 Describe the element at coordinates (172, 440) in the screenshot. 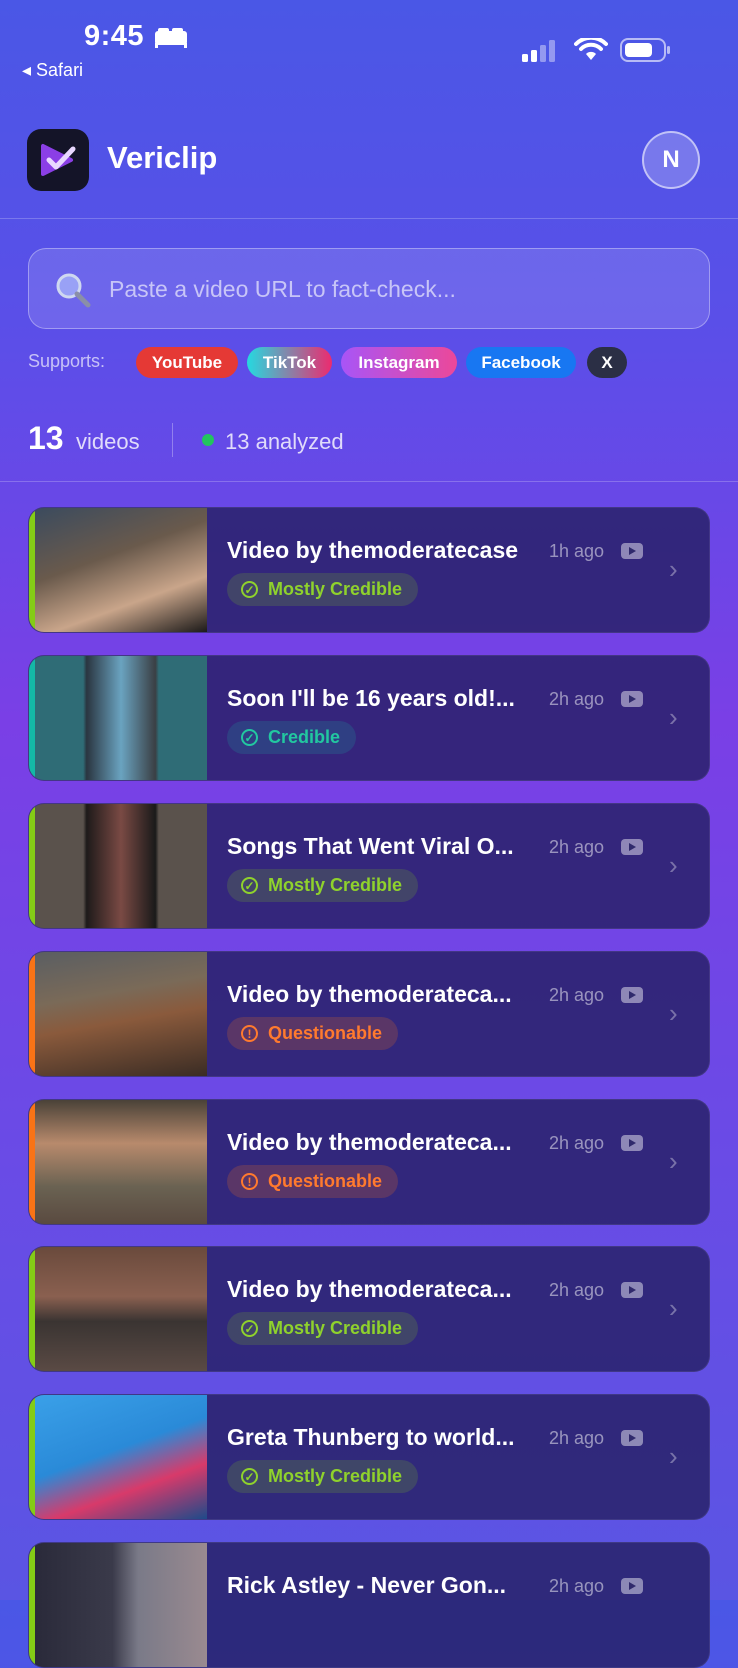

I see `stats-separator` at that location.